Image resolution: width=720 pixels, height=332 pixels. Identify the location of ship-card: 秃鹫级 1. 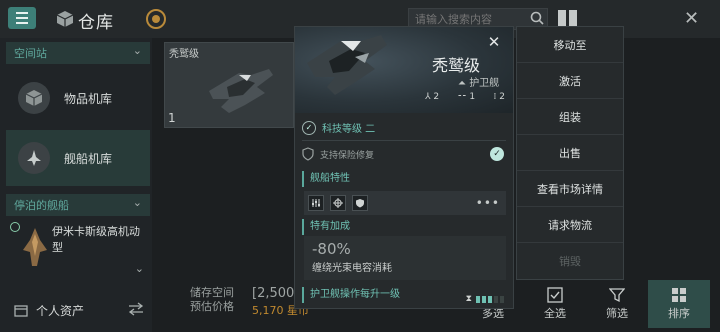
(229, 85).